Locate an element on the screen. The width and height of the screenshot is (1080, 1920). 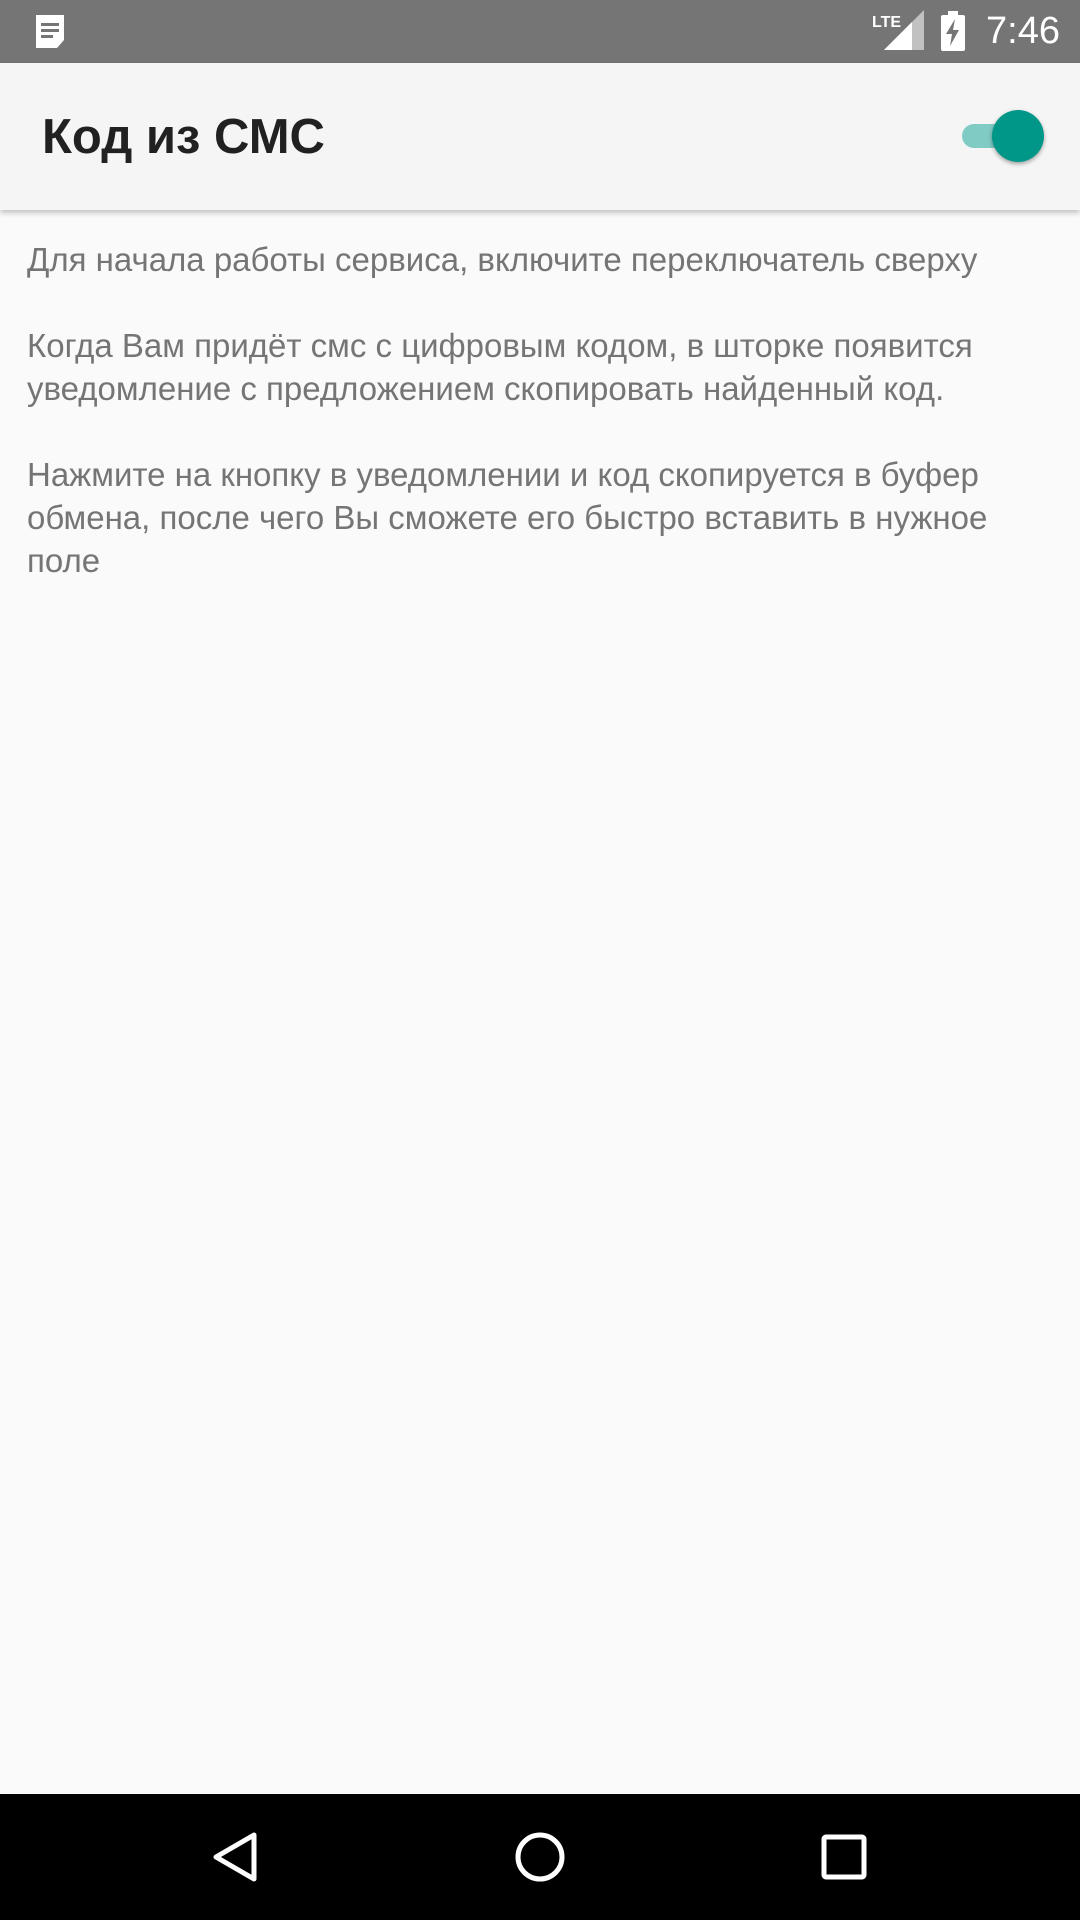
back-icon is located at coordinates (236, 1857).